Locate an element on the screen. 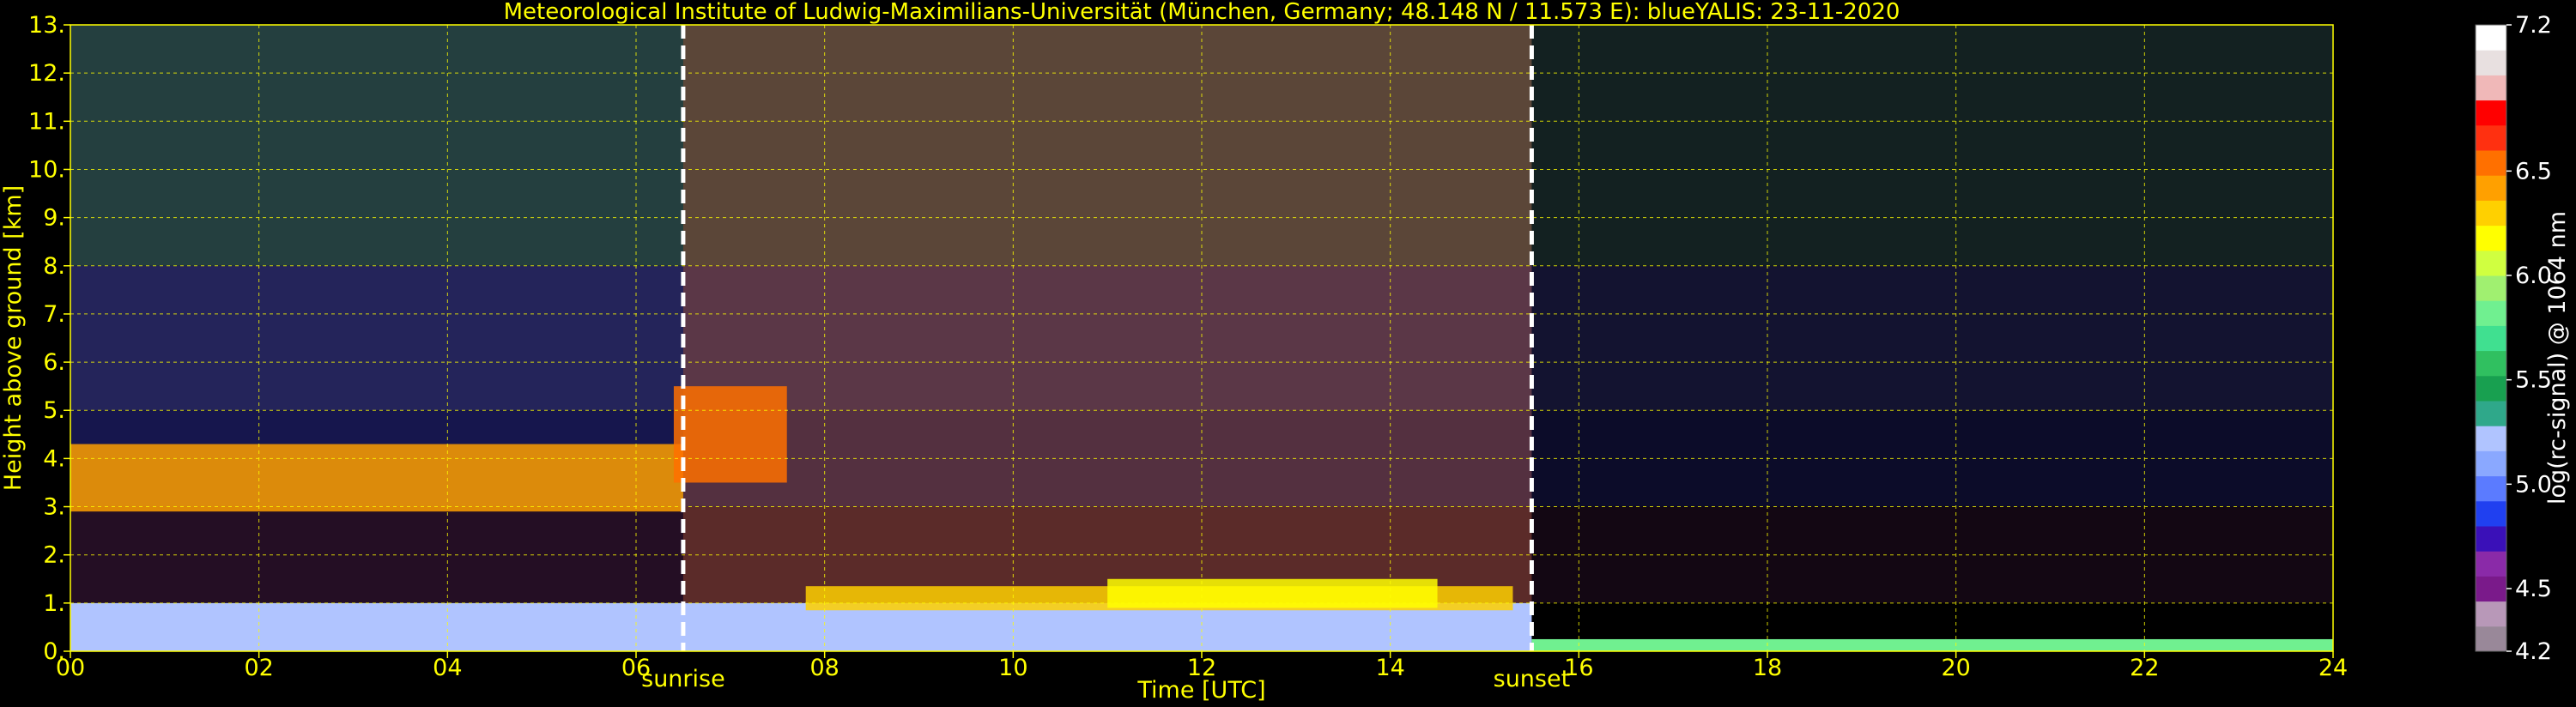 This screenshot has width=2576, height=707. y-tick-label-5: 5. is located at coordinates (54, 411).